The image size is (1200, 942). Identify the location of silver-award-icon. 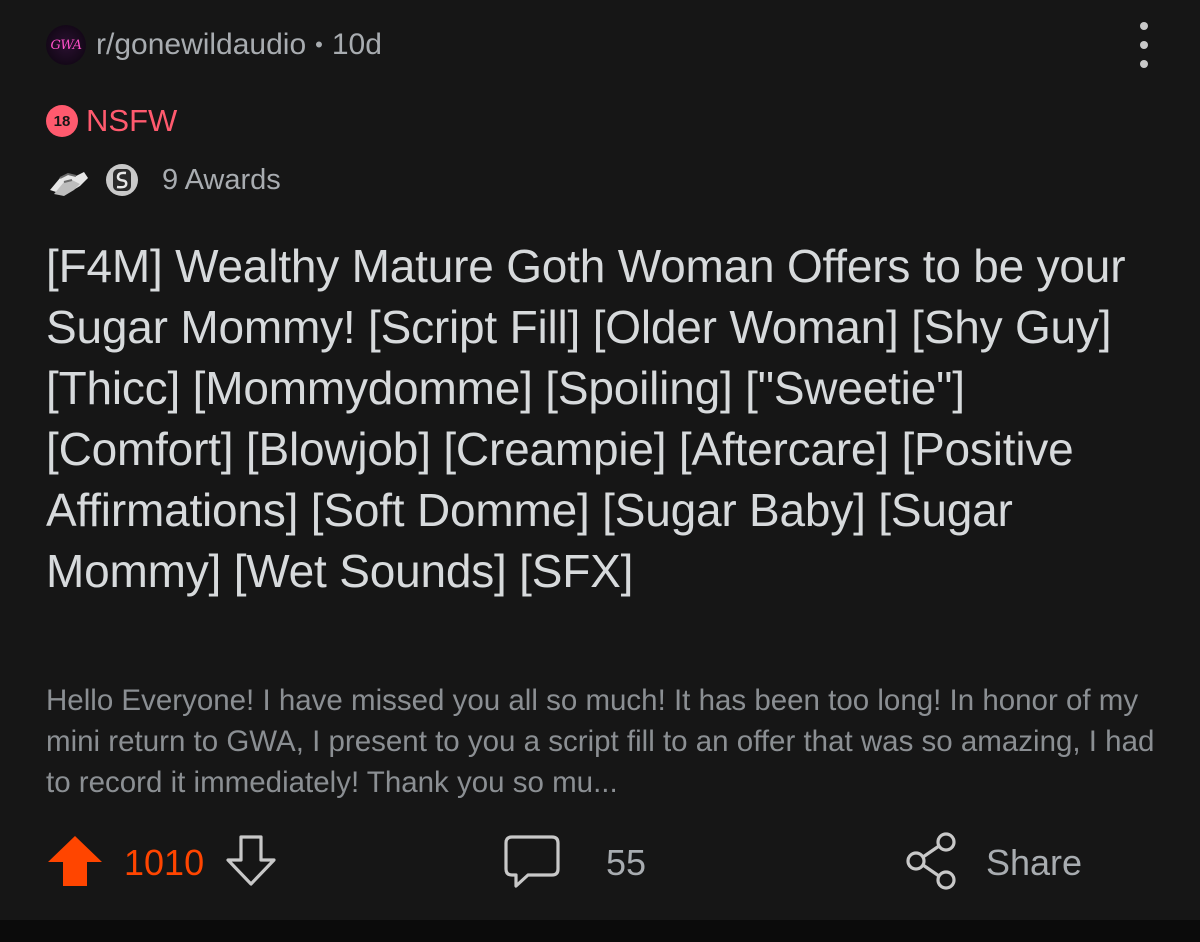
(122, 180).